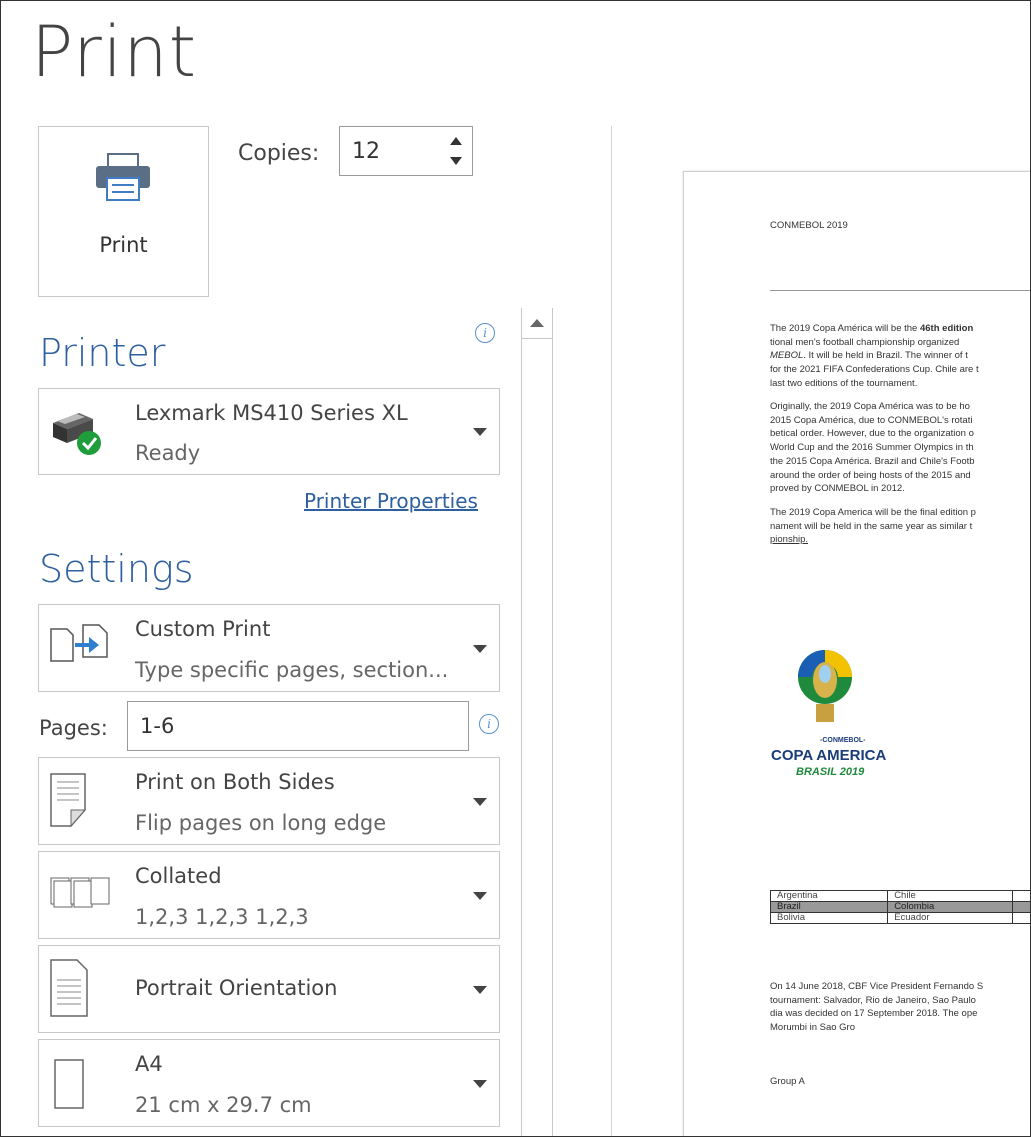 The width and height of the screenshot is (1031, 1137). Describe the element at coordinates (809, 225) in the screenshot. I see `doc-header: CONMEBOL 2019` at that location.